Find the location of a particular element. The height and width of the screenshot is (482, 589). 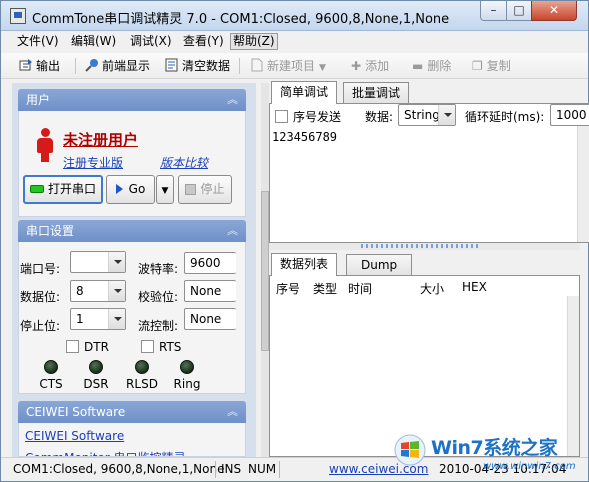

copy-label: 复制 is located at coordinates (498, 66).